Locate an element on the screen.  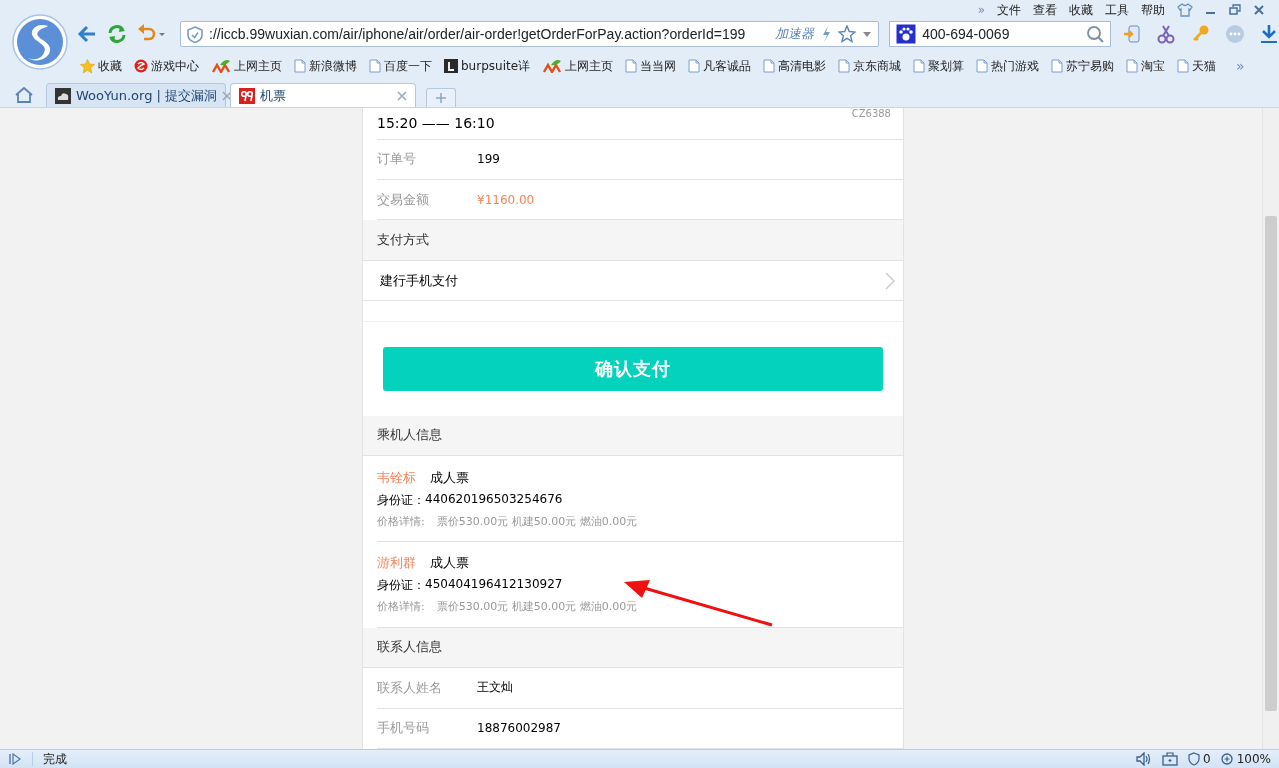
bookmark-link: 游戏中心 is located at coordinates (166, 66).